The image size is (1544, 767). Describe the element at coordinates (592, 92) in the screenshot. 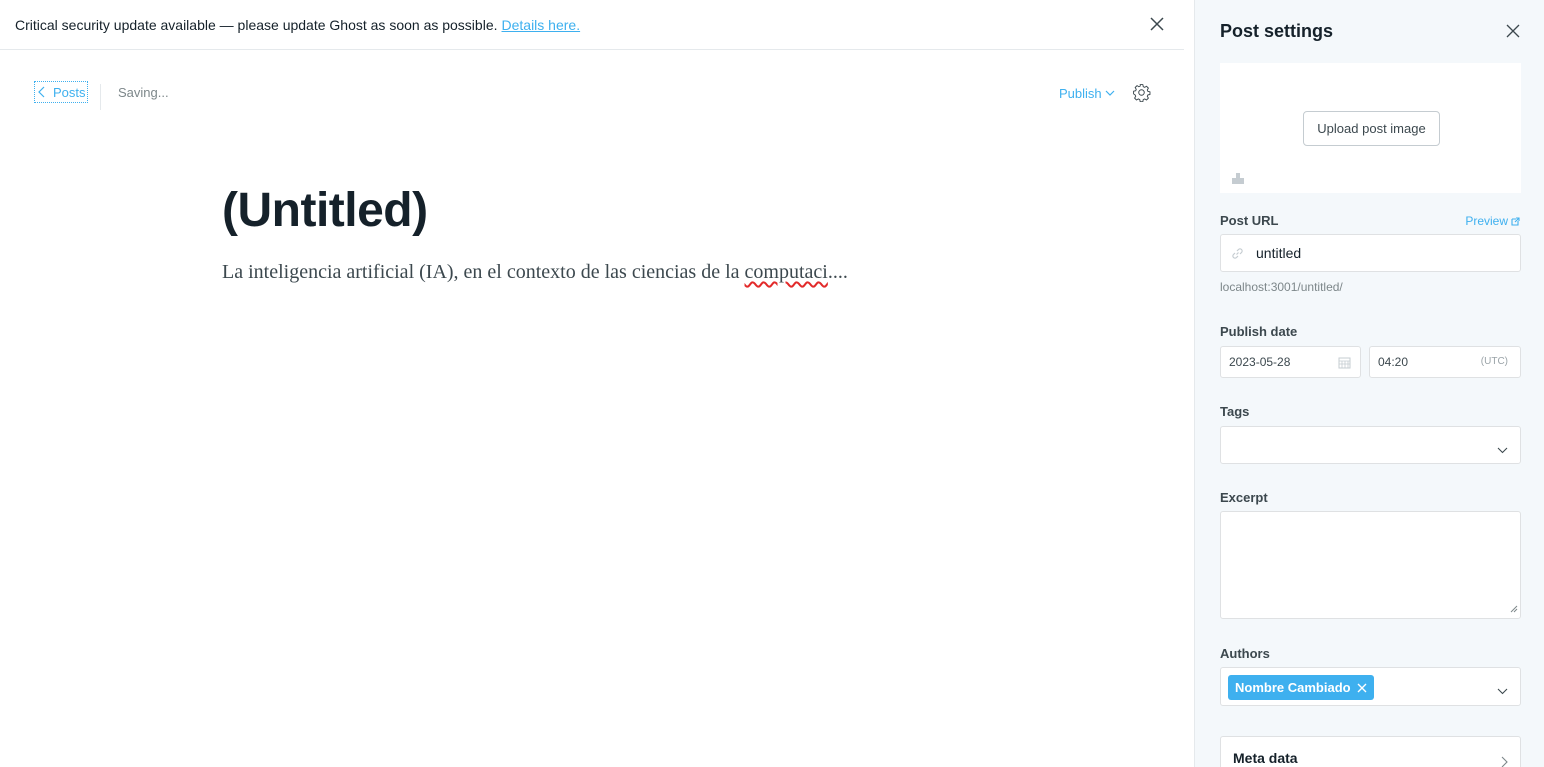

I see `editor-header: Posts Saving... Publish` at that location.